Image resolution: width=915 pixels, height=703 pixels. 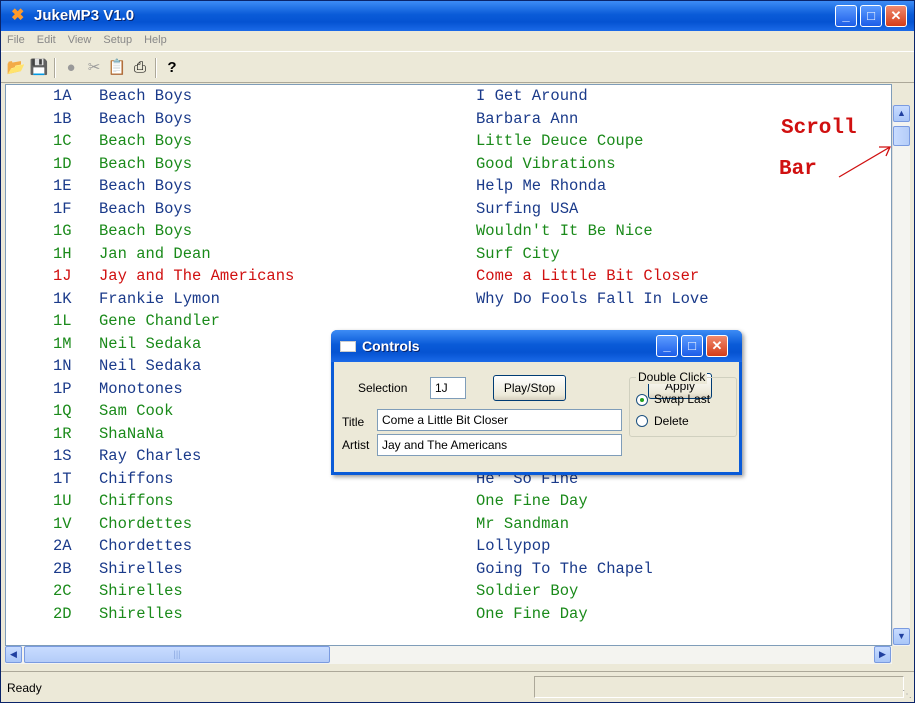 What do you see at coordinates (446, 256) in the screenshot?
I see `song-row: 1H Jan and Dean Surf City` at bounding box center [446, 256].